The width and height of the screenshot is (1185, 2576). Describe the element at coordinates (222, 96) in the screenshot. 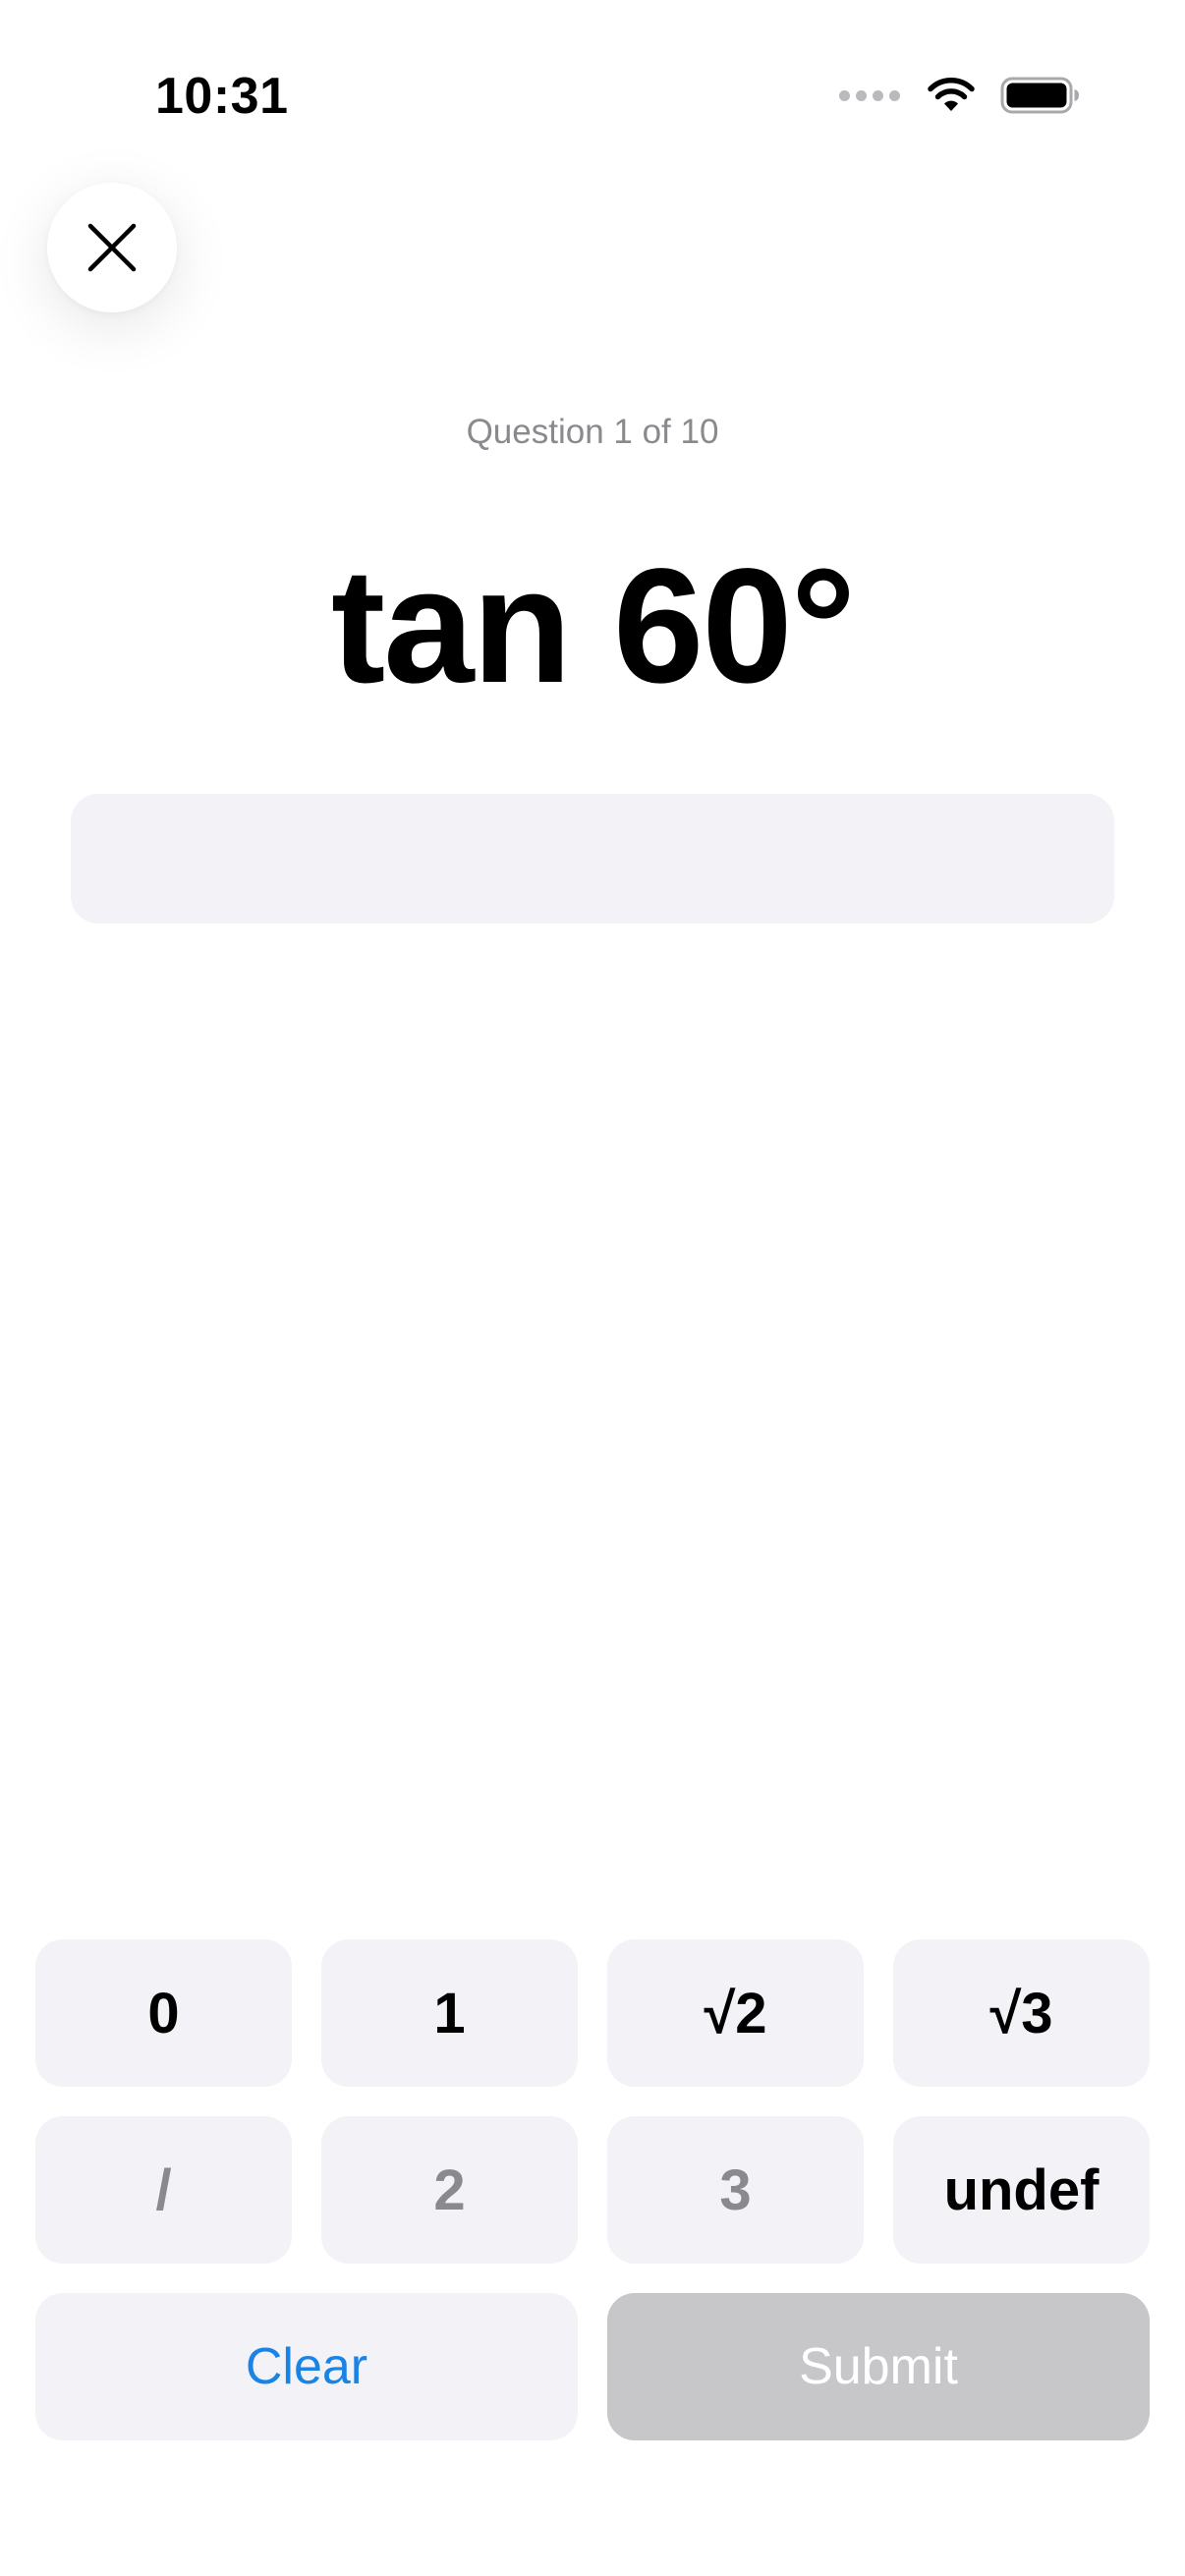

I see `status-time: 10:31` at that location.